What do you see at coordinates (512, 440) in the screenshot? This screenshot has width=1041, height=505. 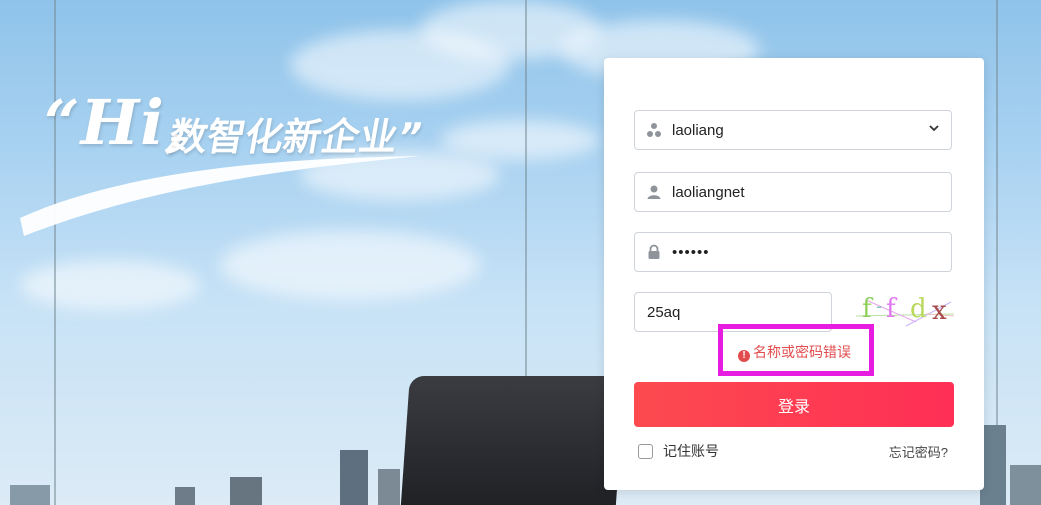 I see `monitor-silhouette` at bounding box center [512, 440].